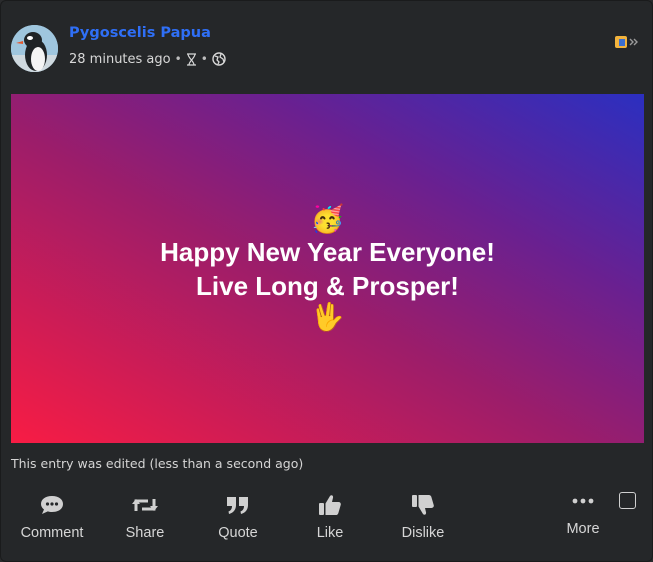  What do you see at coordinates (627, 500) in the screenshot?
I see `select-post-checkbox` at bounding box center [627, 500].